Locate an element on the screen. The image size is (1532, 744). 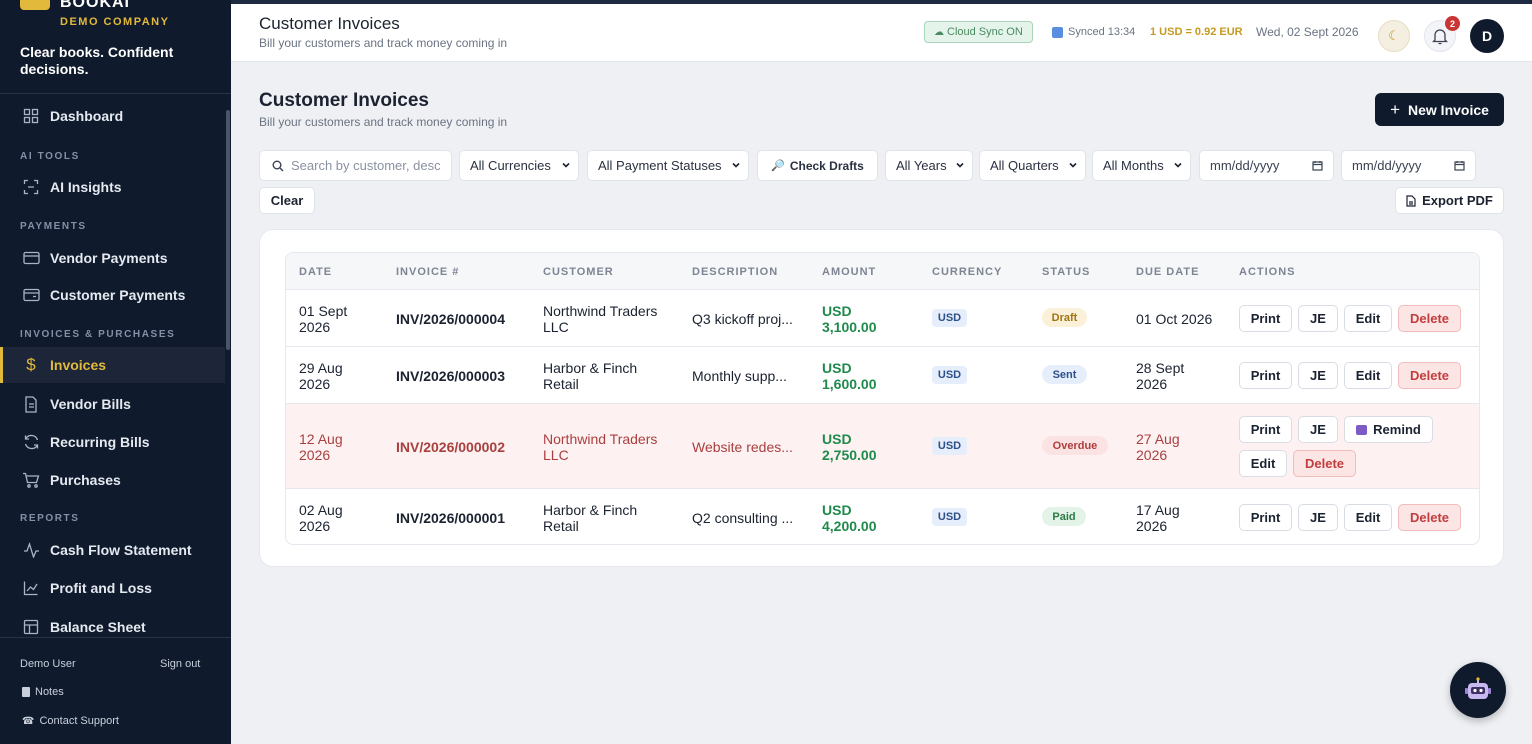
currency-badge: USD is located at coordinates (949, 318).